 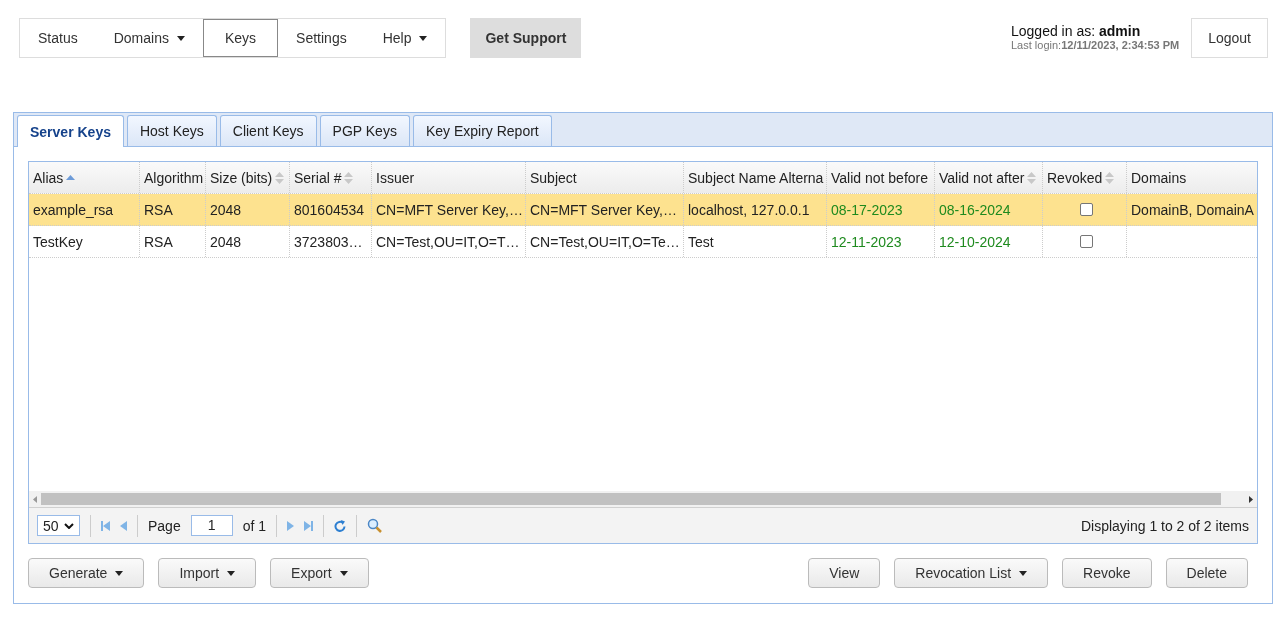 I want to click on action-button: Revocation List, so click(x=971, y=573).